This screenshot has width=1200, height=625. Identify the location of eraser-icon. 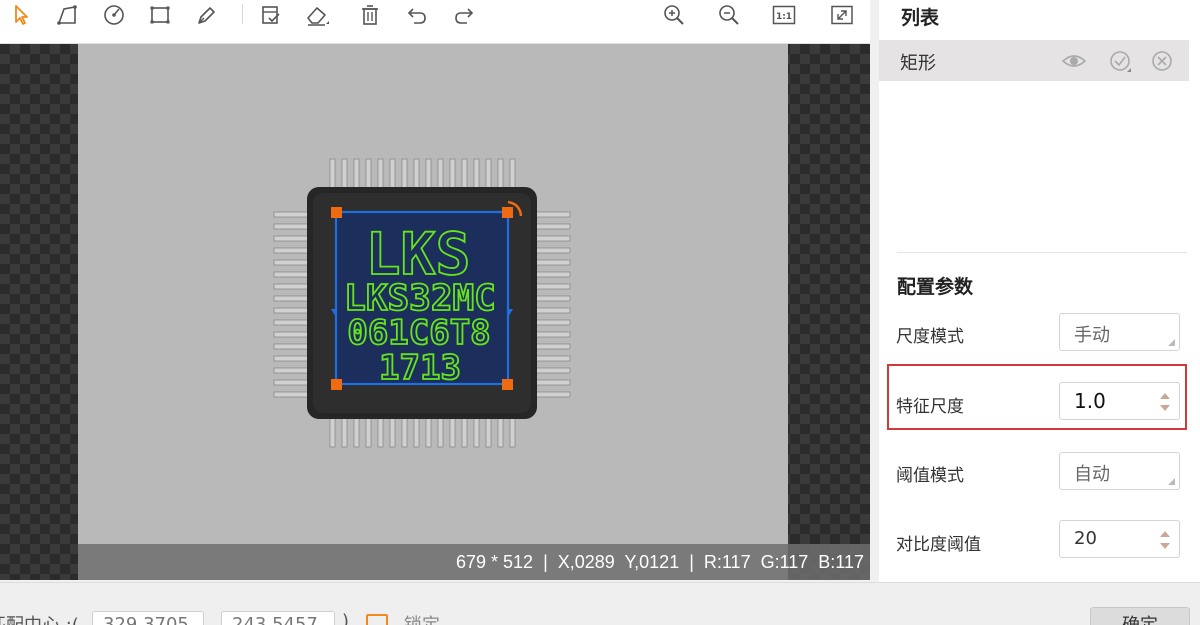
(317, 15).